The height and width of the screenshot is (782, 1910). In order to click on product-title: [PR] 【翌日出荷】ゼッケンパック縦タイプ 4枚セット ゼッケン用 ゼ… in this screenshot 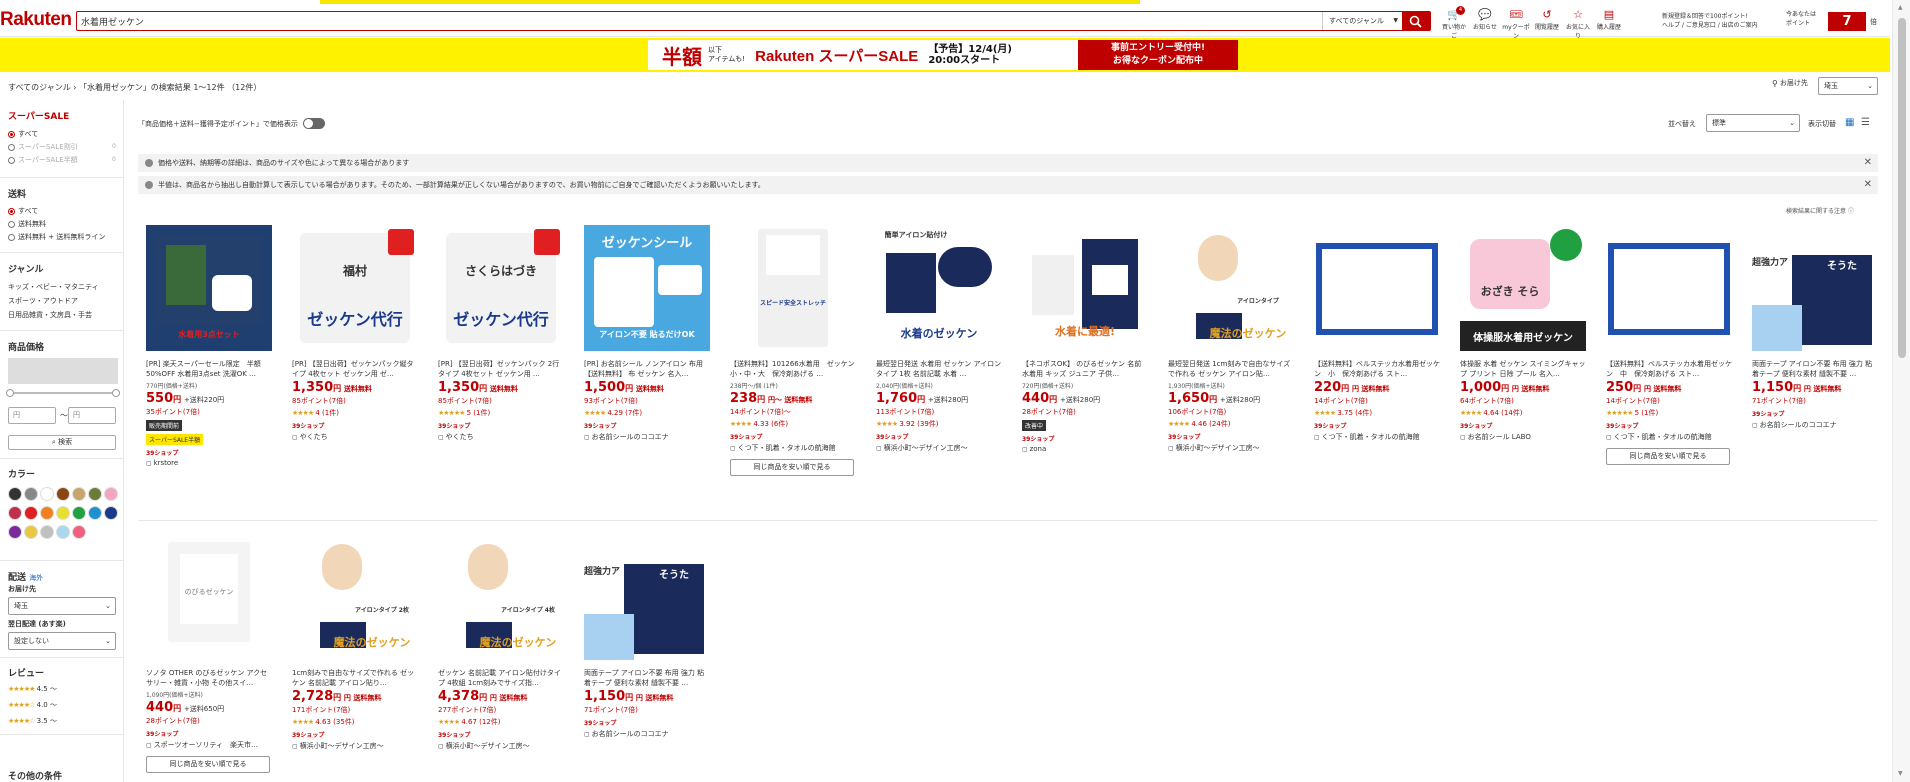, I will do `click(355, 369)`.